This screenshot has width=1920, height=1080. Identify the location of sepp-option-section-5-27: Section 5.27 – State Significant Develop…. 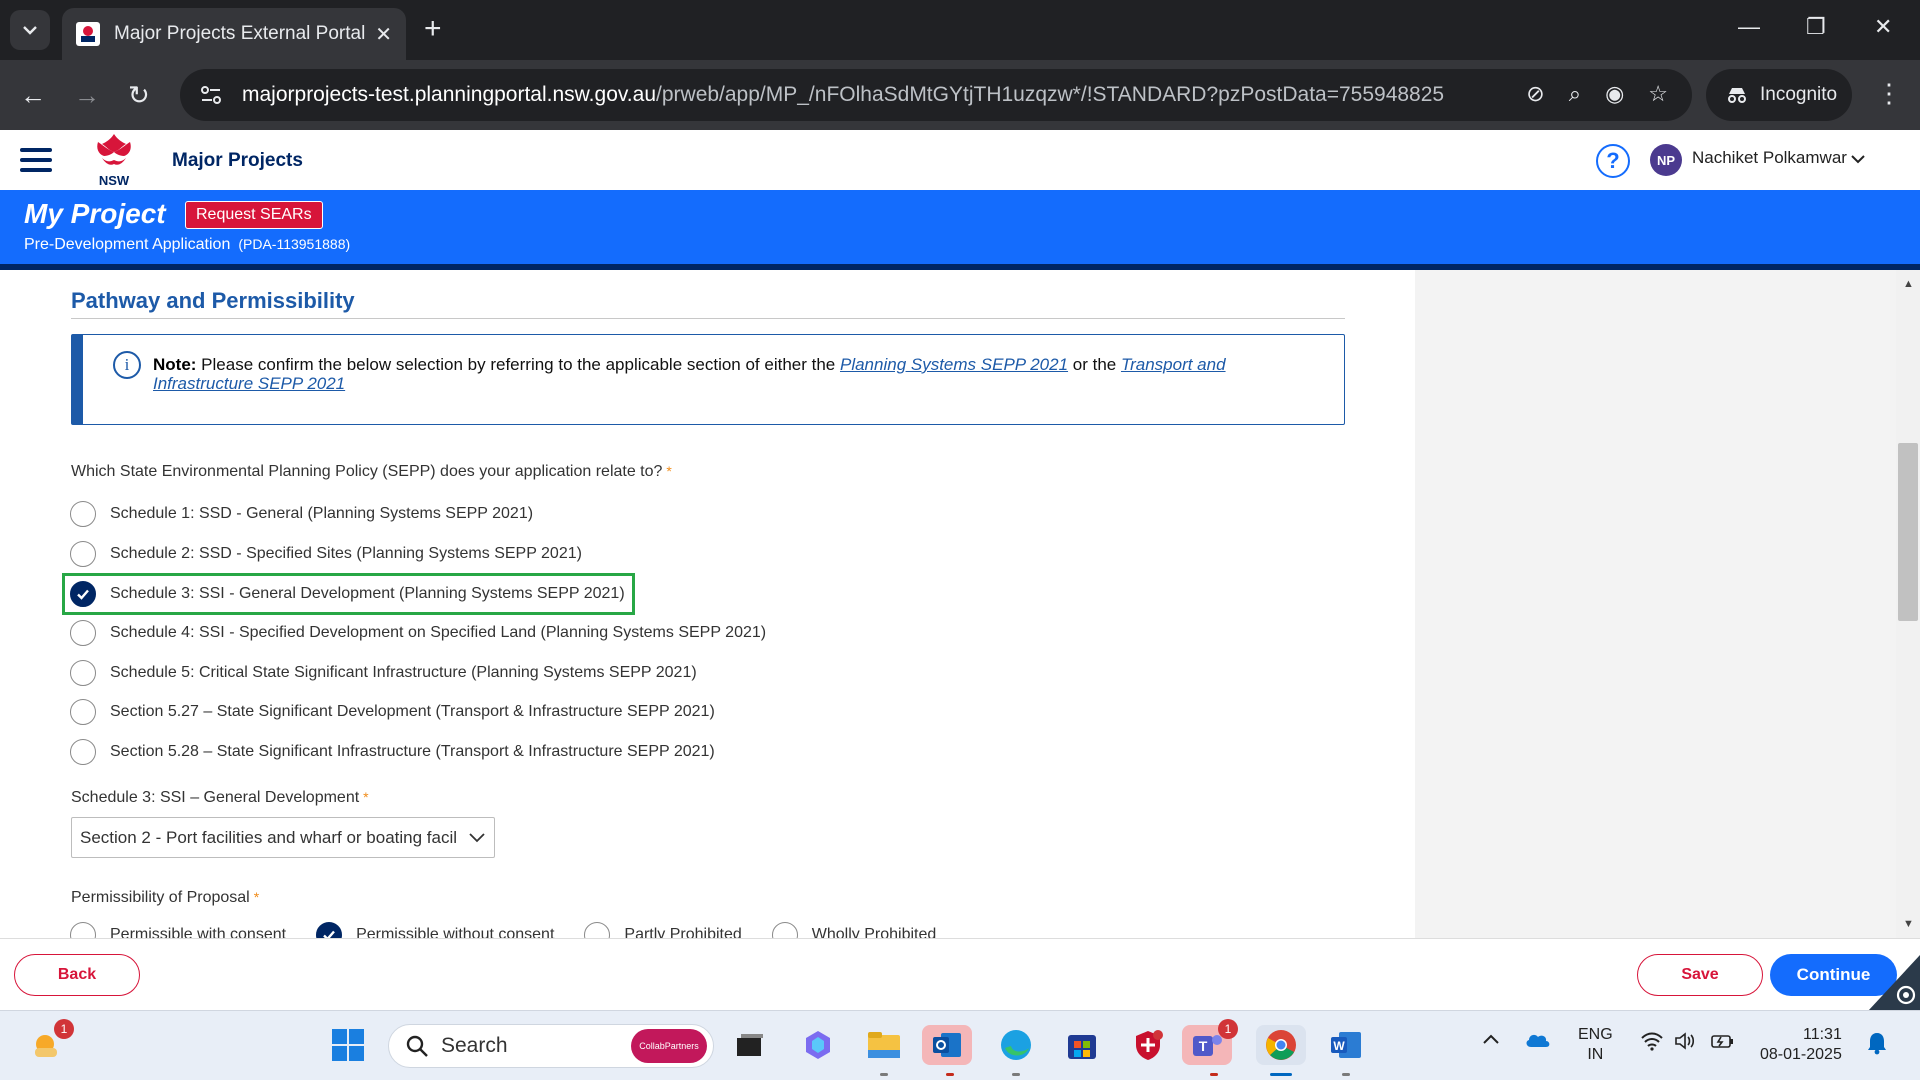
(392, 712).